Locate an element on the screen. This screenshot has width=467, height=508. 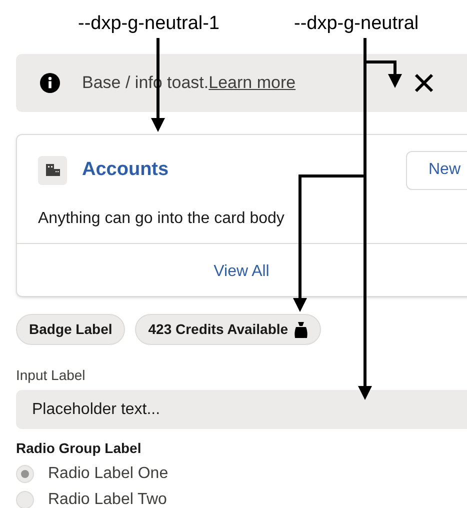
view-all-link: View All is located at coordinates (242, 272).